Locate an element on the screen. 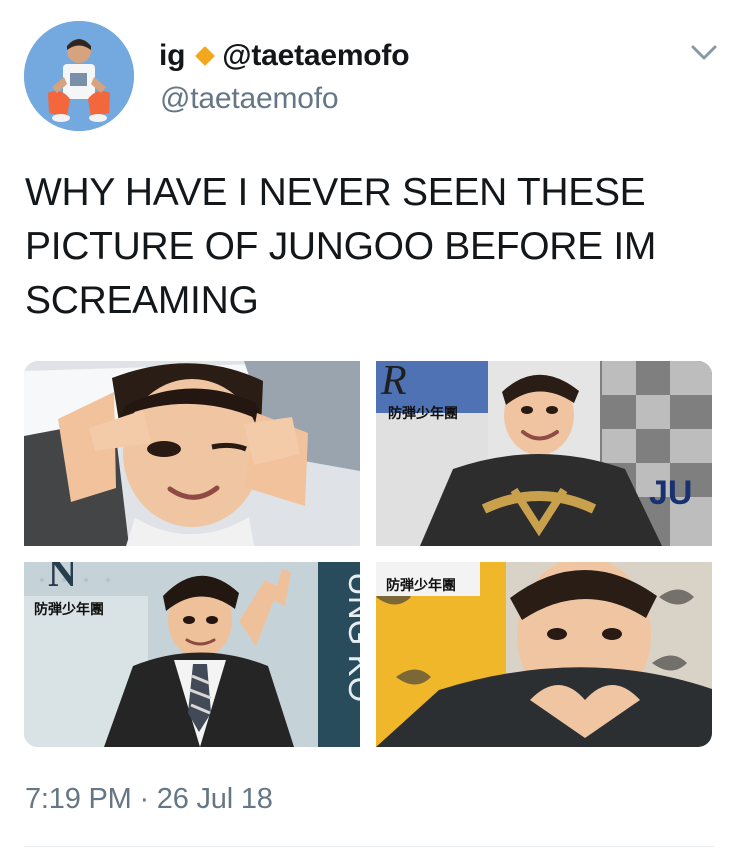 The height and width of the screenshot is (864, 736). tile-3-side-letters: UNG KO is located at coordinates (351, 637).